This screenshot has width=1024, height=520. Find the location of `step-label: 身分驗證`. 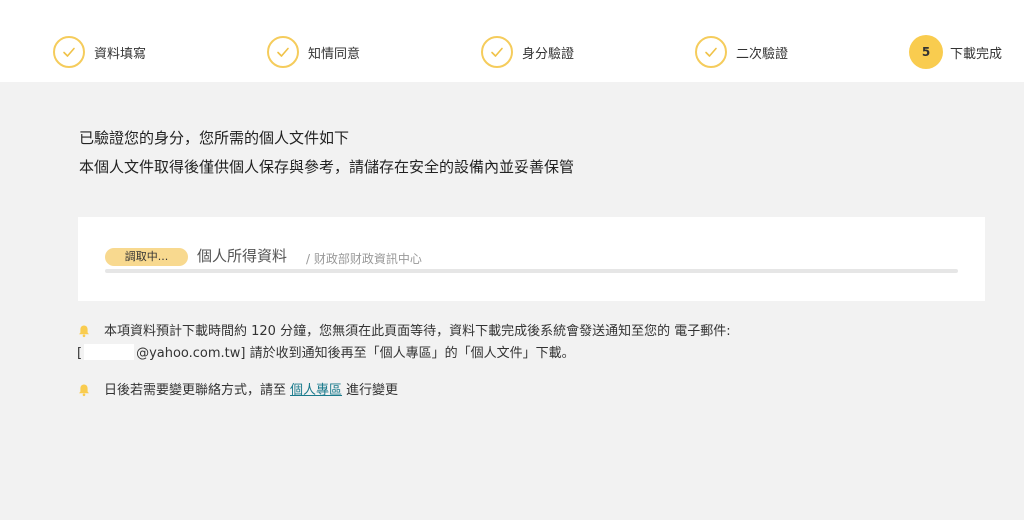

step-label: 身分驗證 is located at coordinates (548, 54).